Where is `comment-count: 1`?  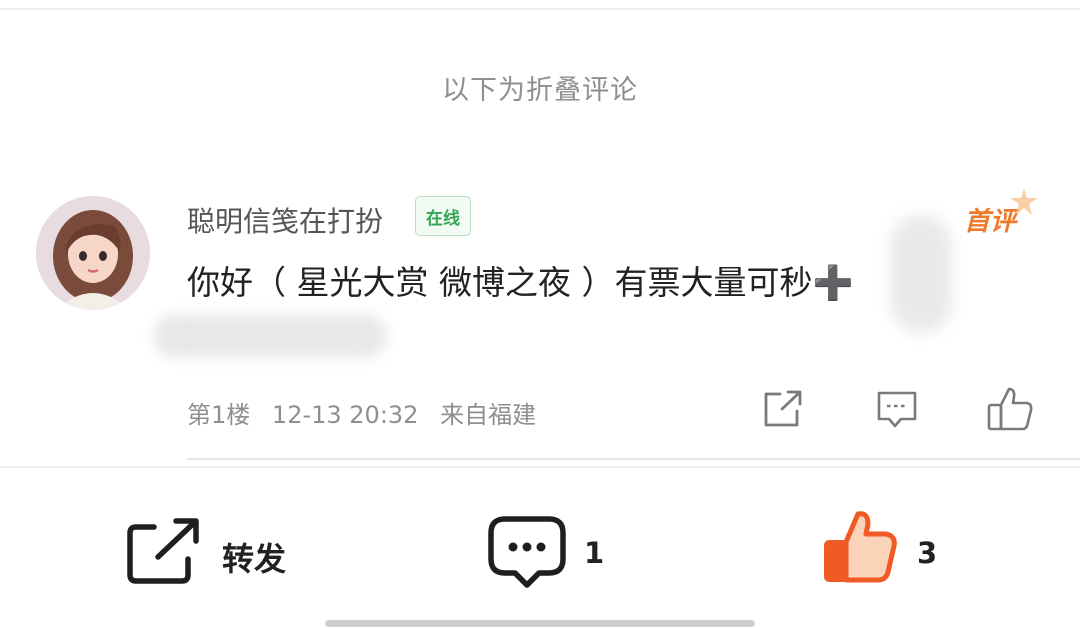
comment-count: 1 is located at coordinates (594, 553).